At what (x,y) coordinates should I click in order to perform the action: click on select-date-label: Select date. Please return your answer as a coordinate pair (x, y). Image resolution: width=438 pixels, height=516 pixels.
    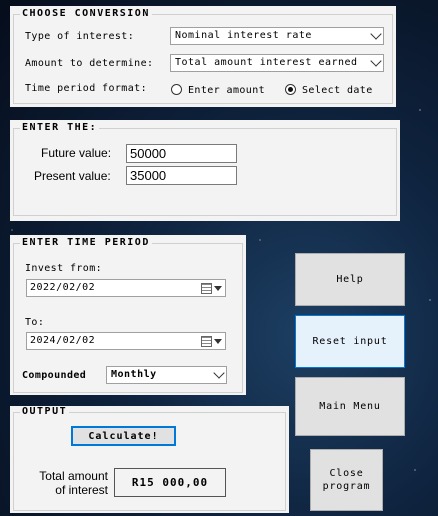
    Looking at the image, I should click on (337, 91).